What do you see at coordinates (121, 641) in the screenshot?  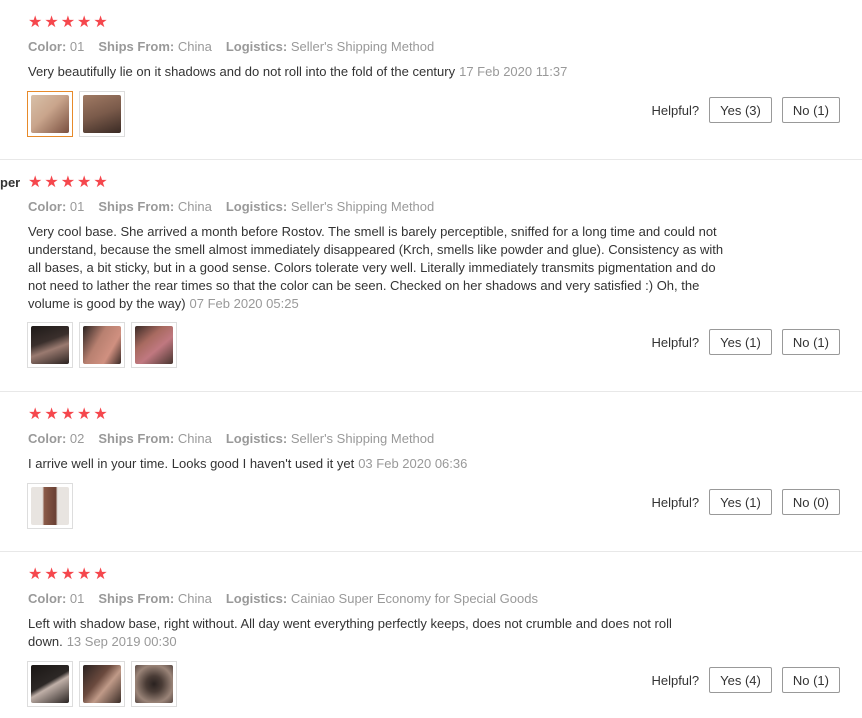 I see `review-date: 13 Sep 2019 00:30` at bounding box center [121, 641].